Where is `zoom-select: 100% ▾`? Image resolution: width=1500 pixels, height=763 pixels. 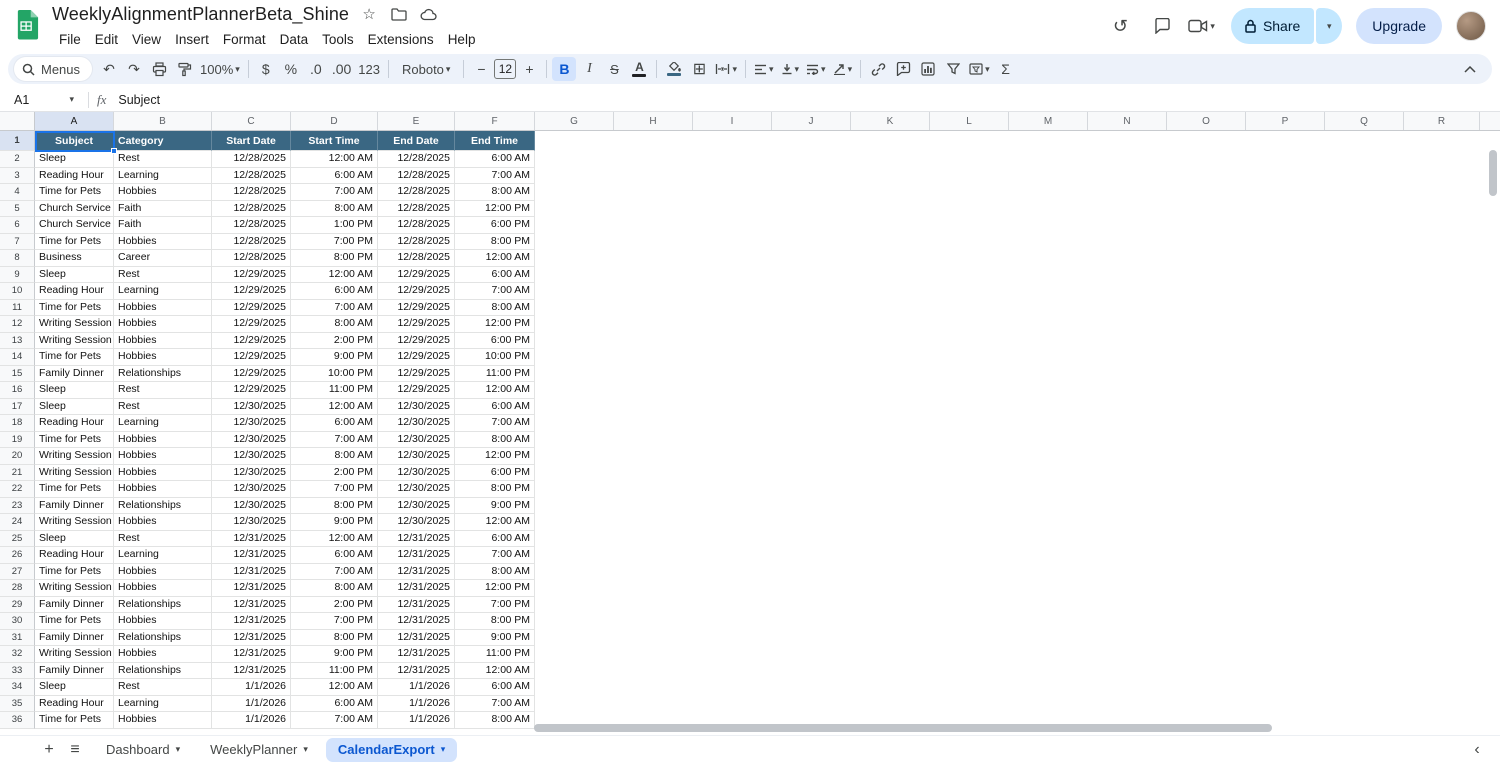 zoom-select: 100% ▾ is located at coordinates (220, 69).